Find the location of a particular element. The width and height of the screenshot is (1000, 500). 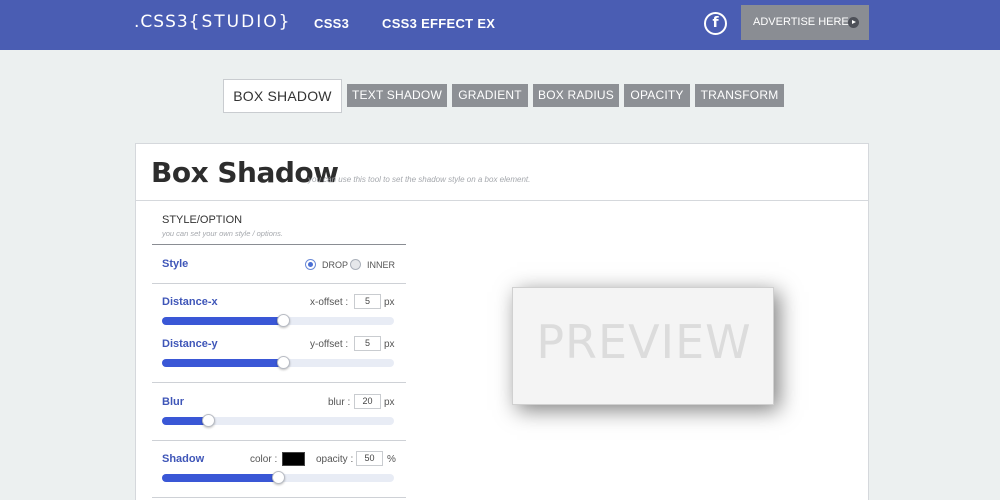

x-offset-label: x-offset : is located at coordinates (329, 302).